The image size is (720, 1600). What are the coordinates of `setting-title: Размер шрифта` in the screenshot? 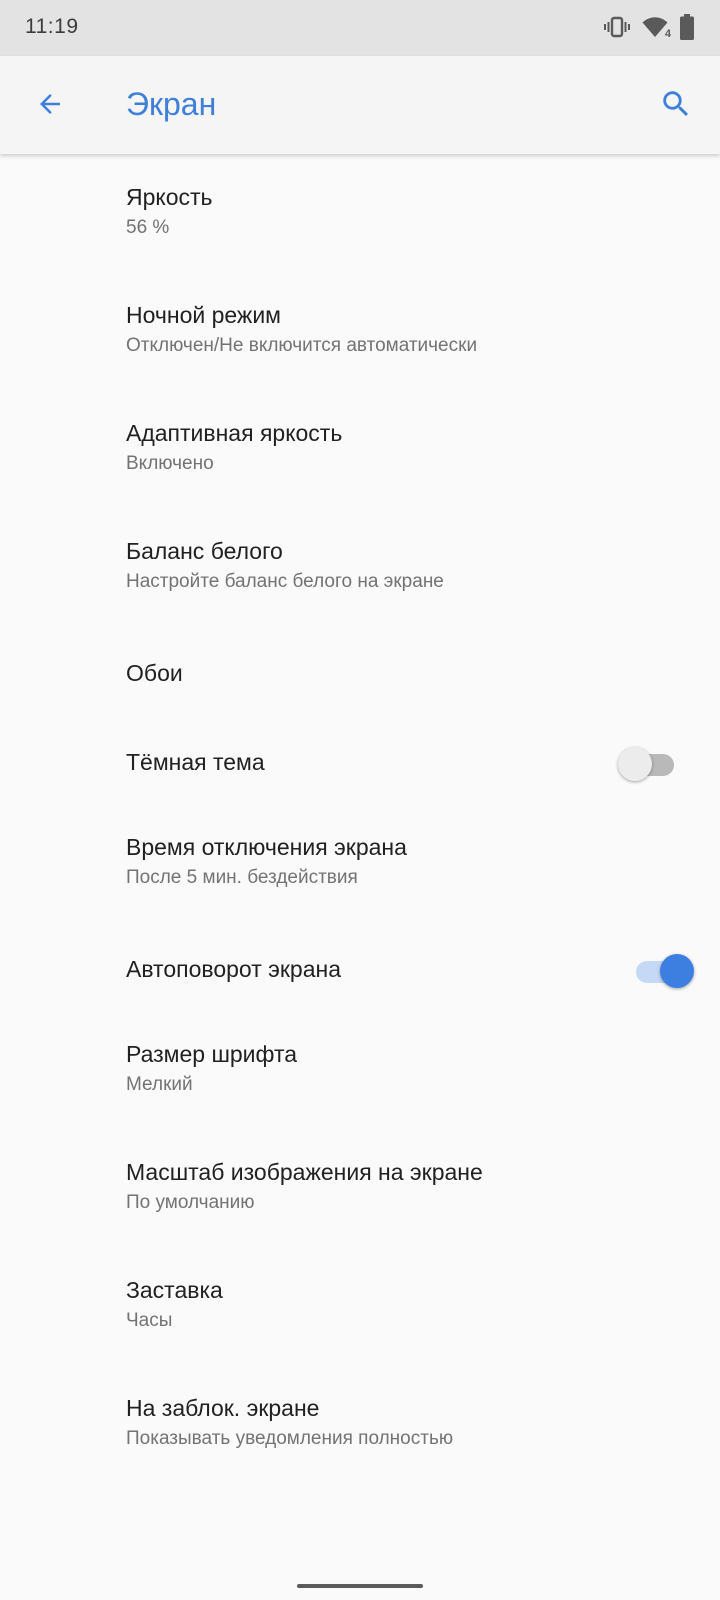 It's located at (212, 1054).